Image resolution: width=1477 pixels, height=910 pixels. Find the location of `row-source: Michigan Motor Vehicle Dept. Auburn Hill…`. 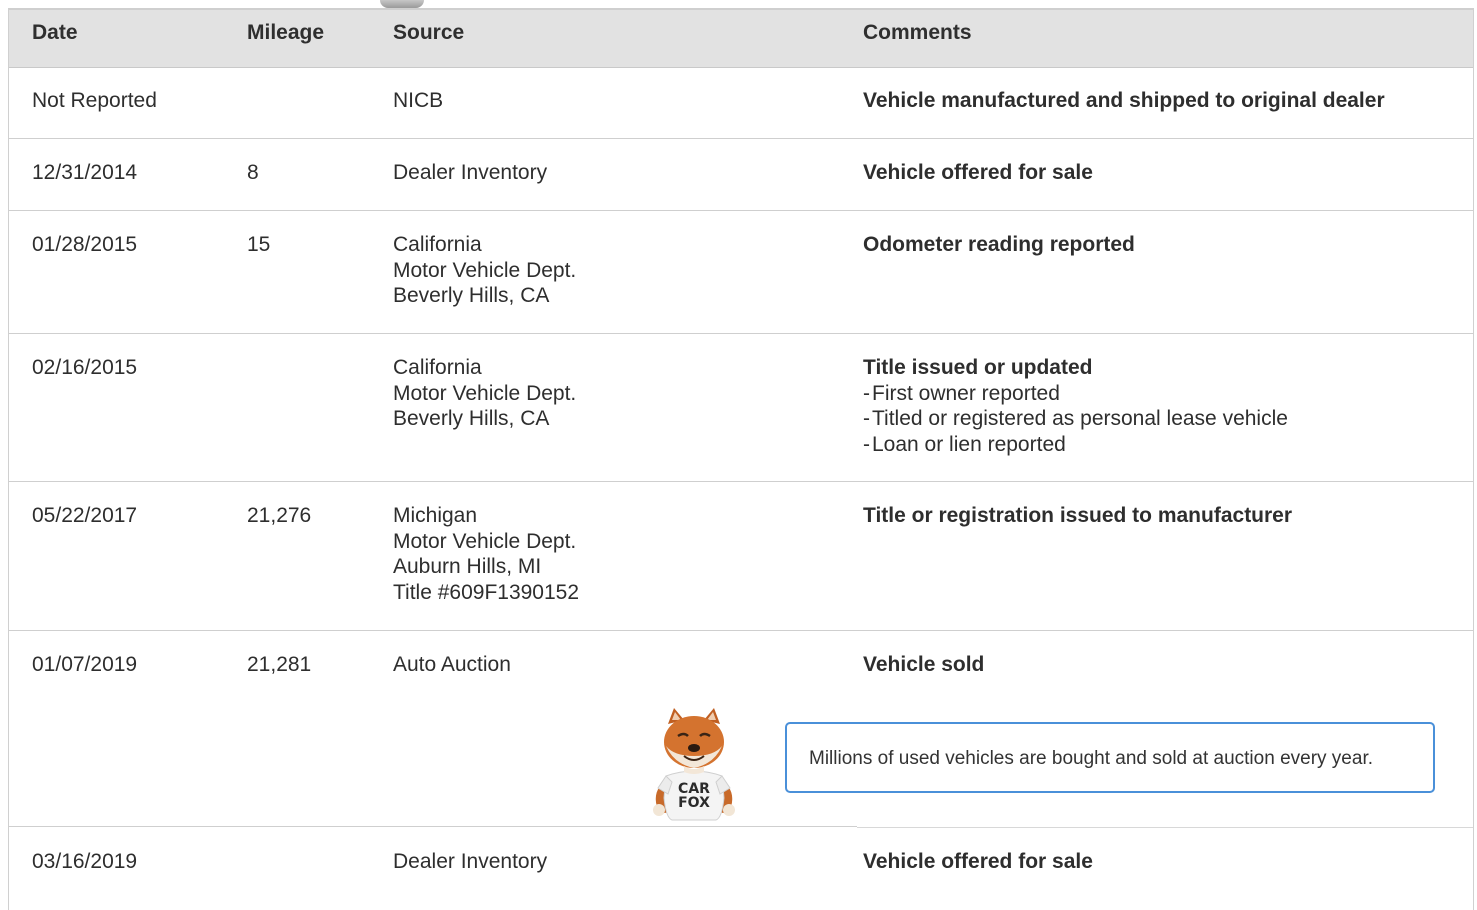

row-source: Michigan Motor Vehicle Dept. Auburn Hill… is located at coordinates (486, 554).